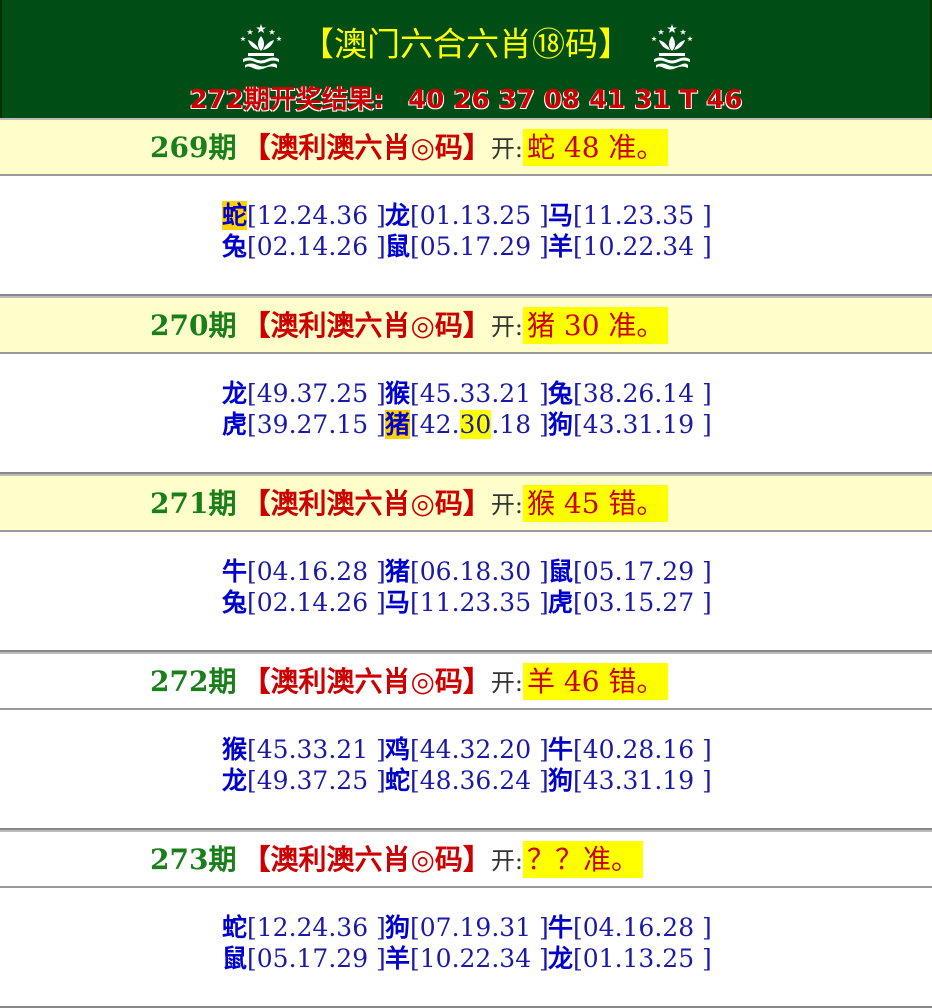  I want to click on zodiac-numbers: [48.36.24 ], so click(479, 780).